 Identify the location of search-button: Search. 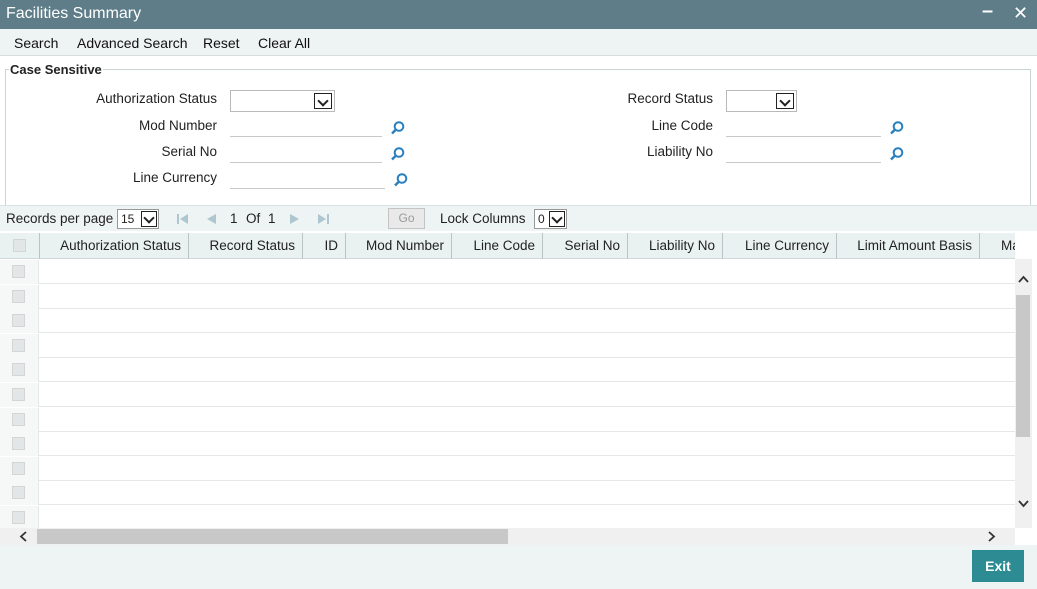
(36, 43).